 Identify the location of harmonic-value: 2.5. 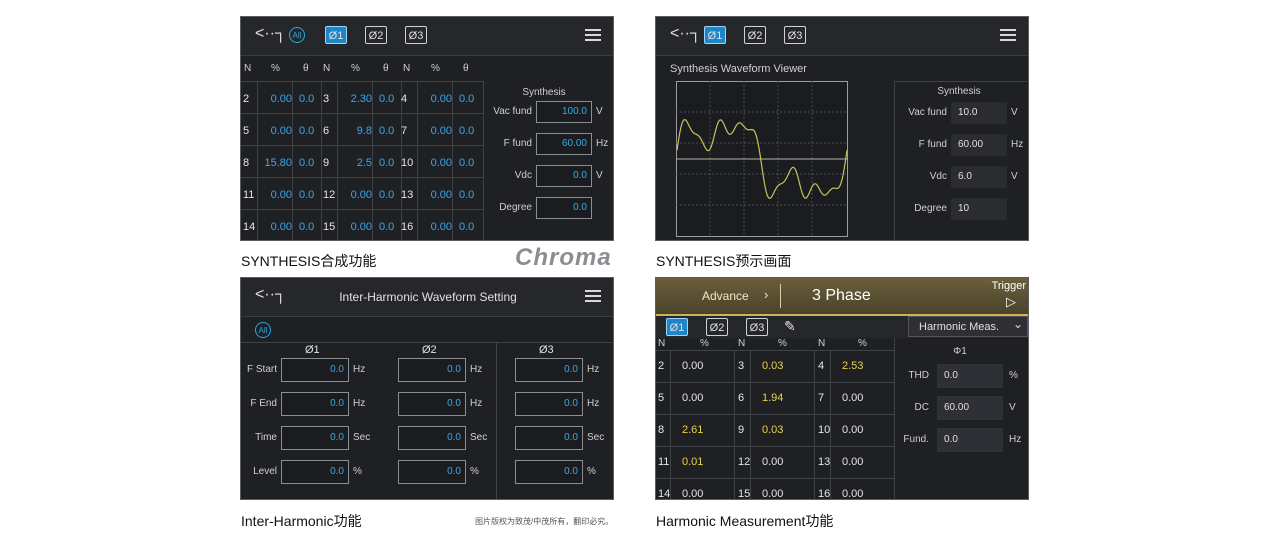
(356, 163).